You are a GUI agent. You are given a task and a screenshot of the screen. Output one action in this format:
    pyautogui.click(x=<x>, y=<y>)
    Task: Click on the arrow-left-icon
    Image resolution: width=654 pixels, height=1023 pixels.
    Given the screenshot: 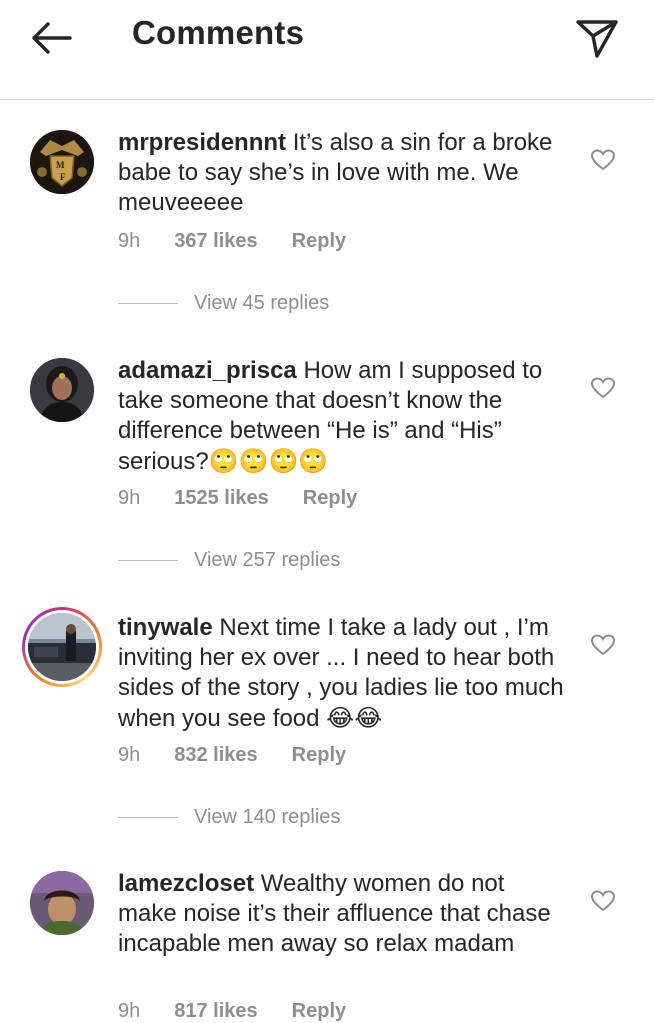 What is the action you would take?
    pyautogui.click(x=52, y=38)
    